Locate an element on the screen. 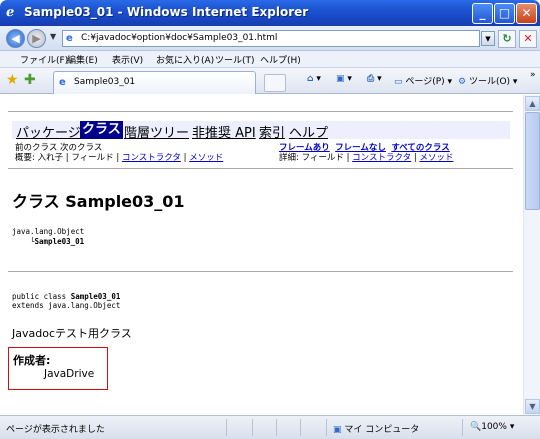 This screenshot has width=540, height=439. hierarchy-parent: java.lang.Object is located at coordinates (48, 231).